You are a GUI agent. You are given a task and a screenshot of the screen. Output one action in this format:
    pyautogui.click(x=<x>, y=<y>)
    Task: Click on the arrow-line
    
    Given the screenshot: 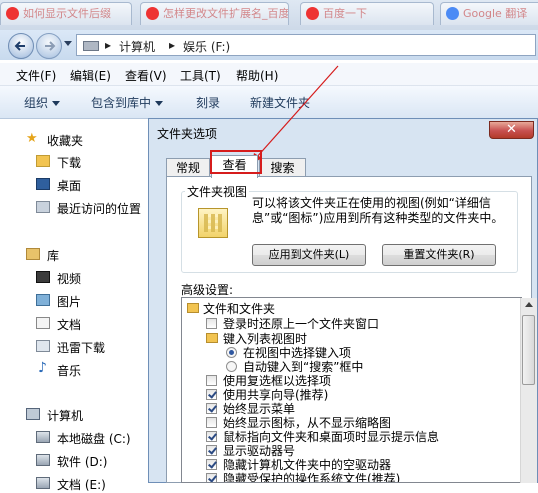 What is the action you would take?
    pyautogui.click(x=297, y=112)
    